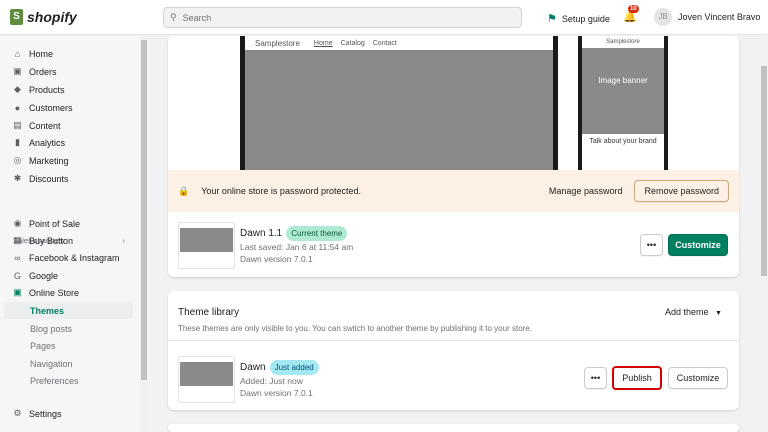  Describe the element at coordinates (681, 191) in the screenshot. I see `remove-password-button: Remove password` at that location.